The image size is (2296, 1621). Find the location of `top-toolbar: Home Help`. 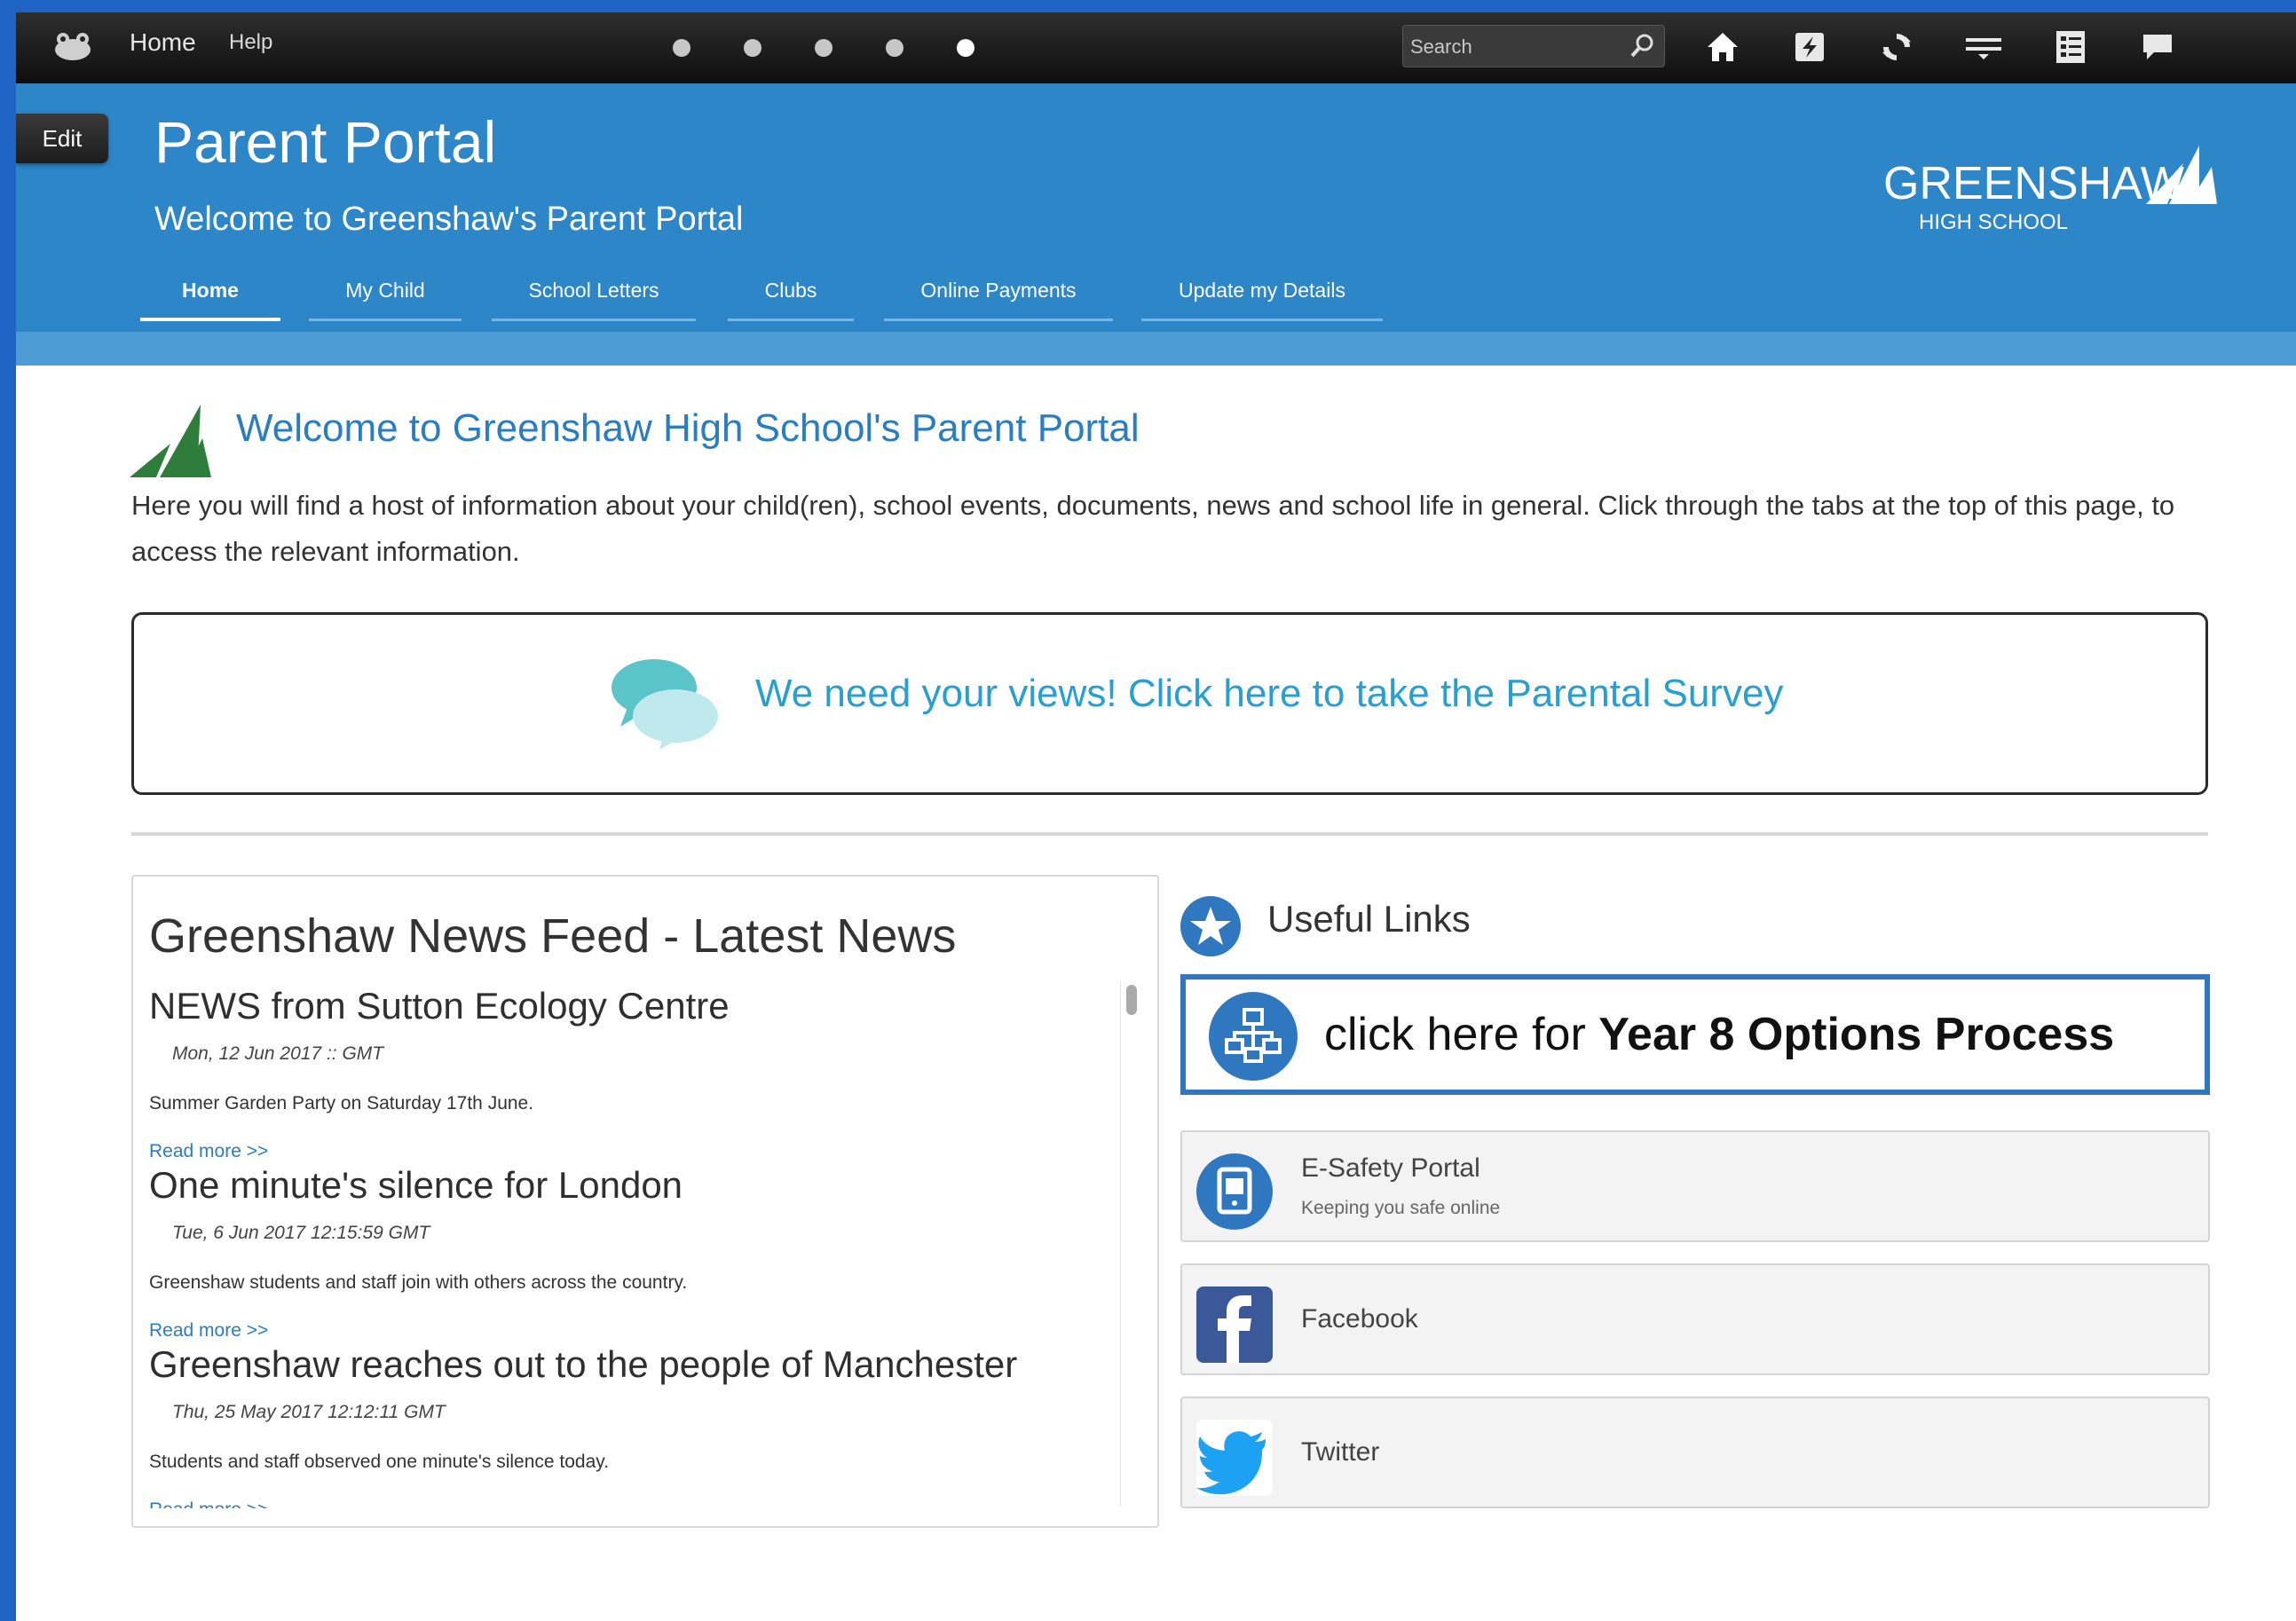

top-toolbar: Home Help is located at coordinates (1156, 47).